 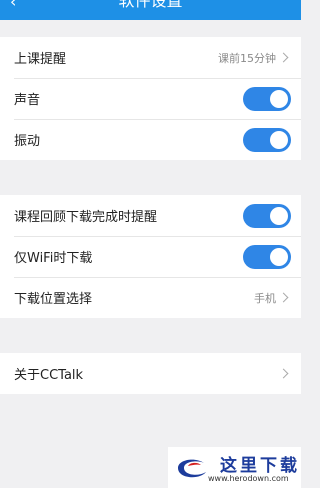 What do you see at coordinates (260, 466) in the screenshot?
I see `watermark-text: 这里下载` at bounding box center [260, 466].